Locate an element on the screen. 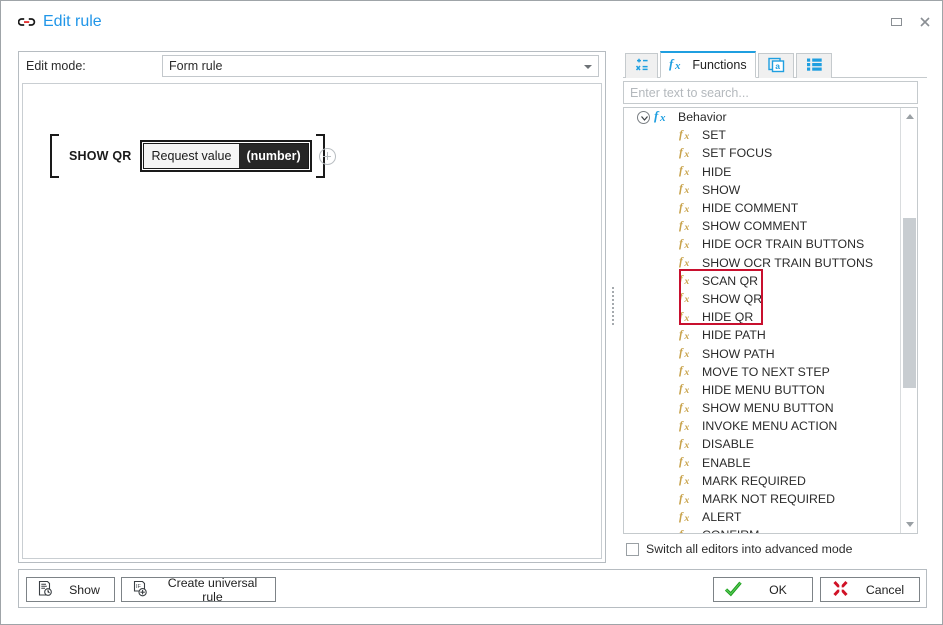 This screenshot has height=625, width=943. scroll-up-button is located at coordinates (909, 116).